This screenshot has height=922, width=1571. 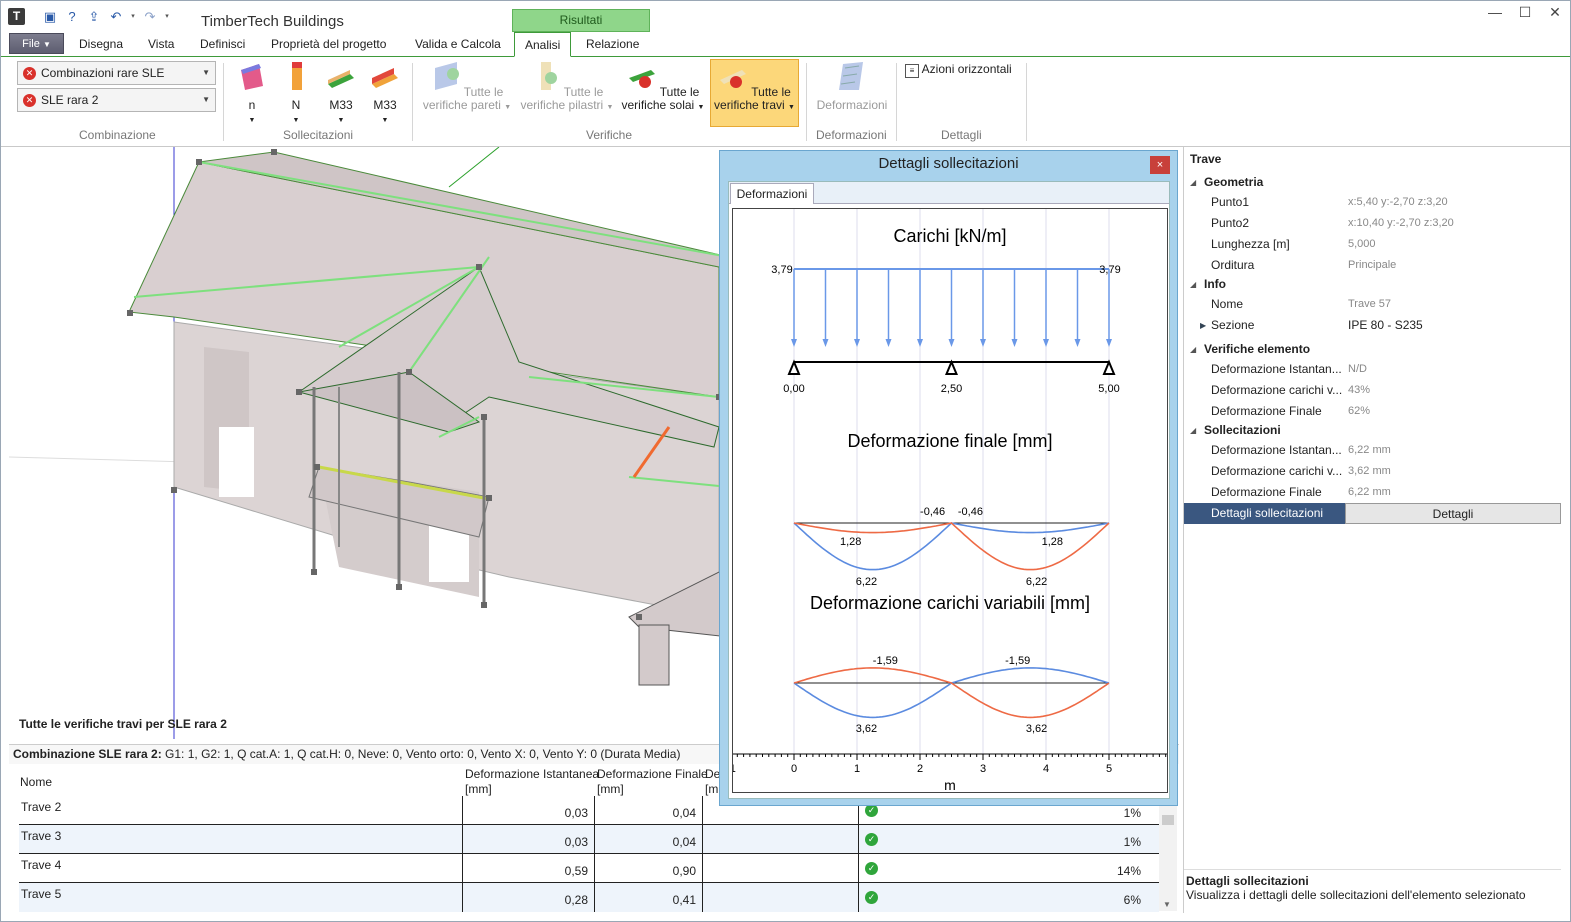 I want to click on prop-value: Principale, so click(x=1372, y=265).